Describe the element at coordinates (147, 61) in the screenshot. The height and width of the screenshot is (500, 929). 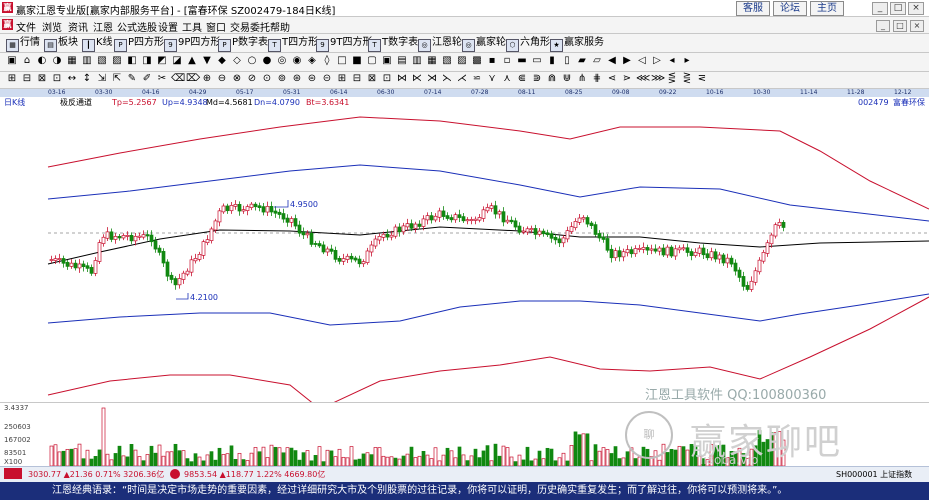
I see `toolbar-icon: ◨` at that location.